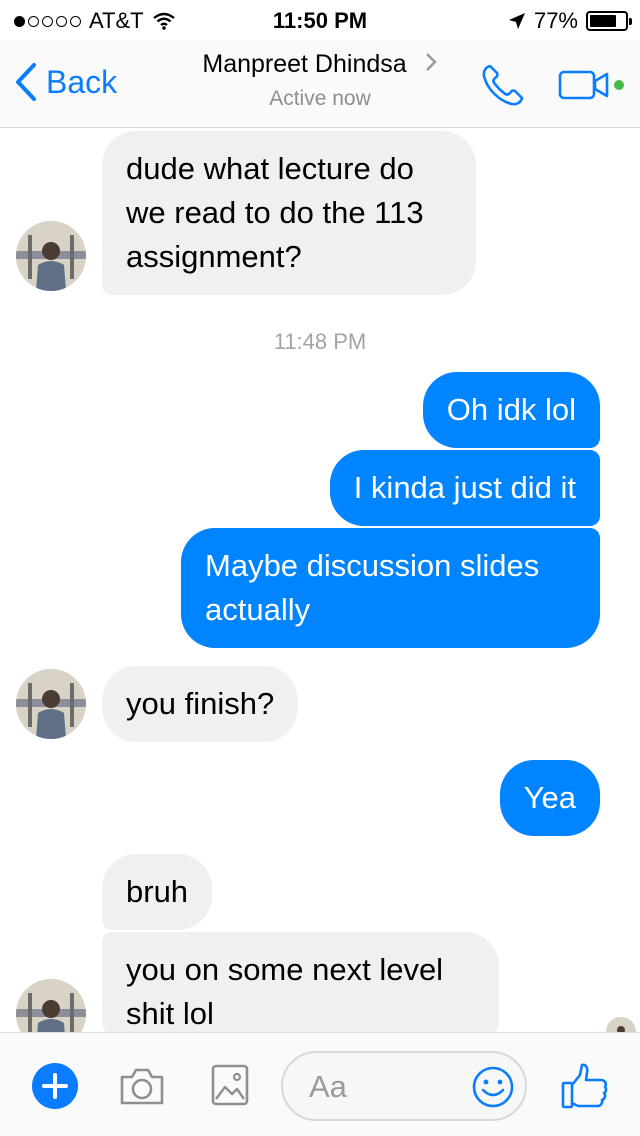  Describe the element at coordinates (555, 20) in the screenshot. I see `battery-percent: 77%` at that location.